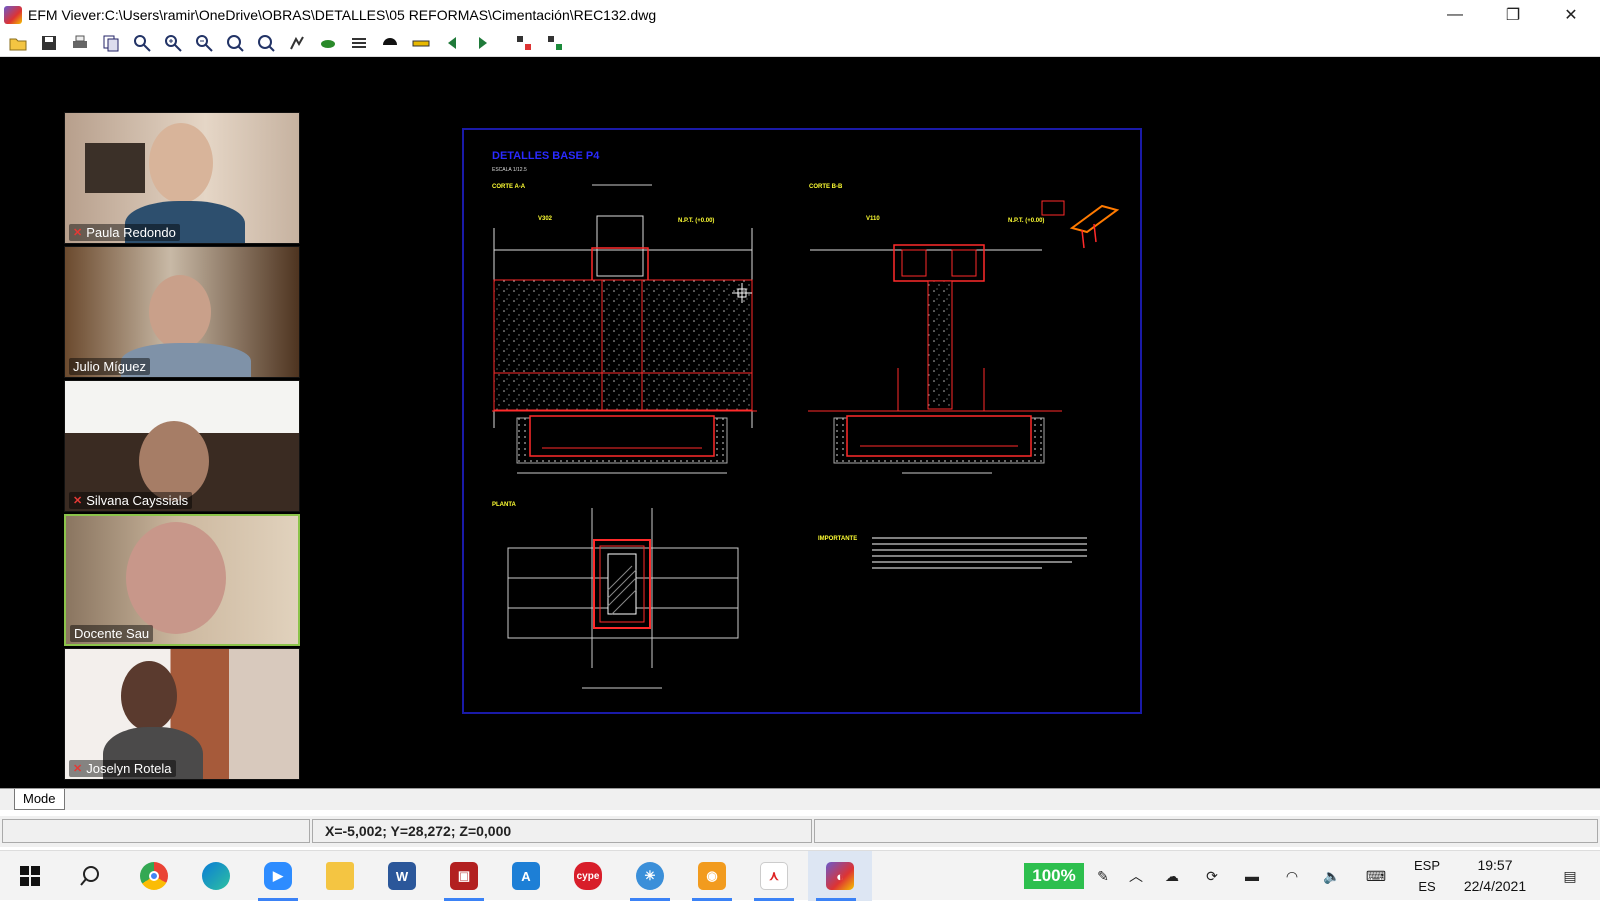 Image resolution: width=1600 pixels, height=901 pixels. Describe the element at coordinates (109, 366) in the screenshot. I see `participant-name-label: Julio Míguez` at that location.